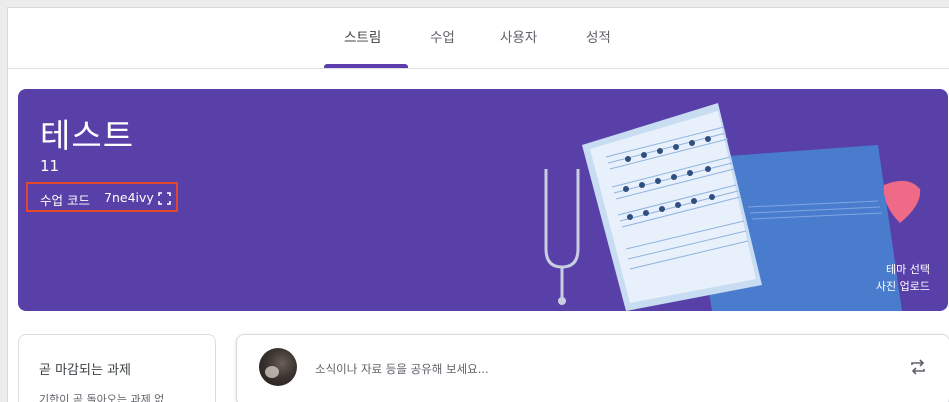 The height and width of the screenshot is (402, 949). I want to click on guitar-pick, so click(902, 201).